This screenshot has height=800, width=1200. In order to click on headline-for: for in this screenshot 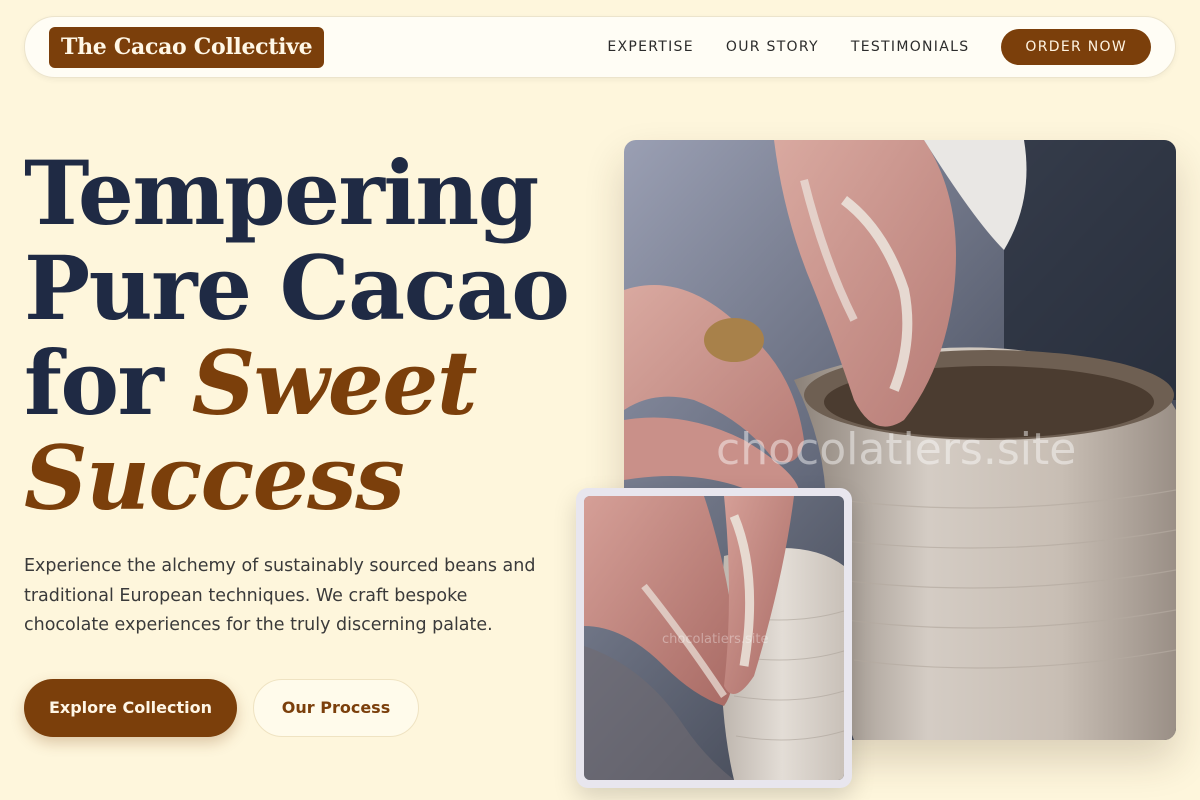, I will do `click(108, 383)`.